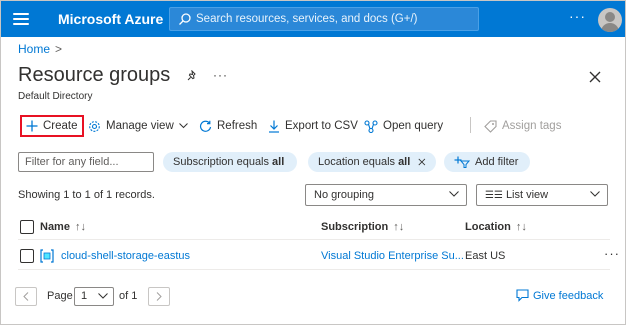  I want to click on location-filter-pill: Location equals all, so click(372, 162).